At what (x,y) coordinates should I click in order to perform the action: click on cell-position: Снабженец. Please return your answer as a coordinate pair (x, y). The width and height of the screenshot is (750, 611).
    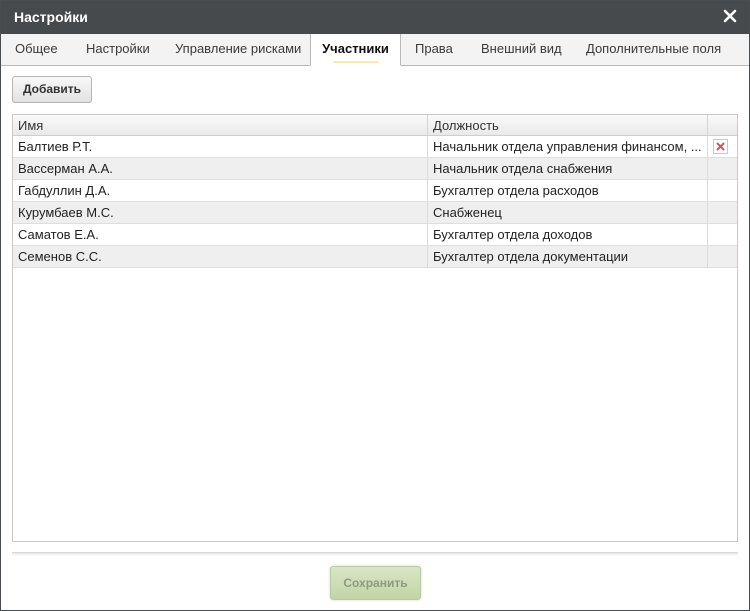
    Looking at the image, I should click on (568, 212).